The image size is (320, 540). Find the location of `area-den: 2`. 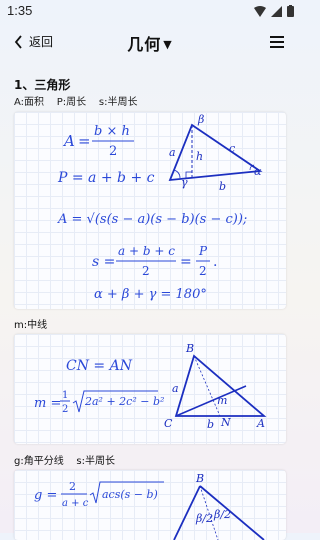

area-den: 2 is located at coordinates (113, 151).